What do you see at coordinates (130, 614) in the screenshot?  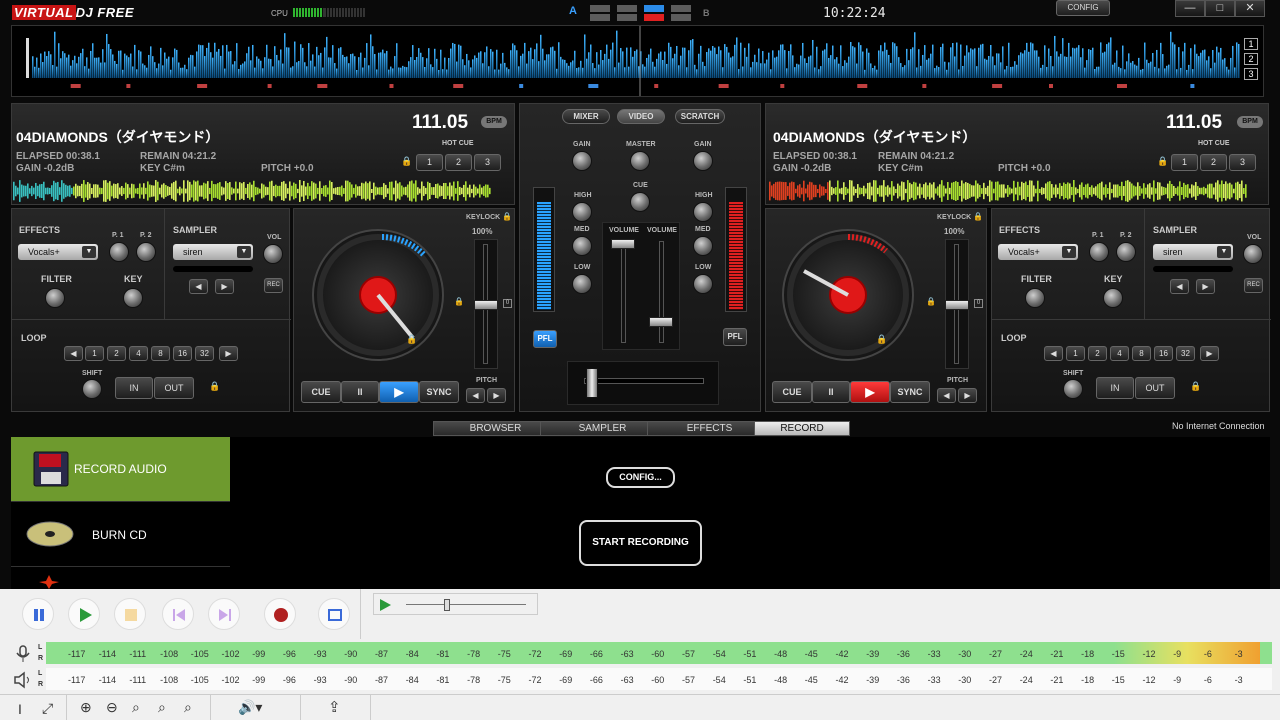 I see `stop-button` at bounding box center [130, 614].